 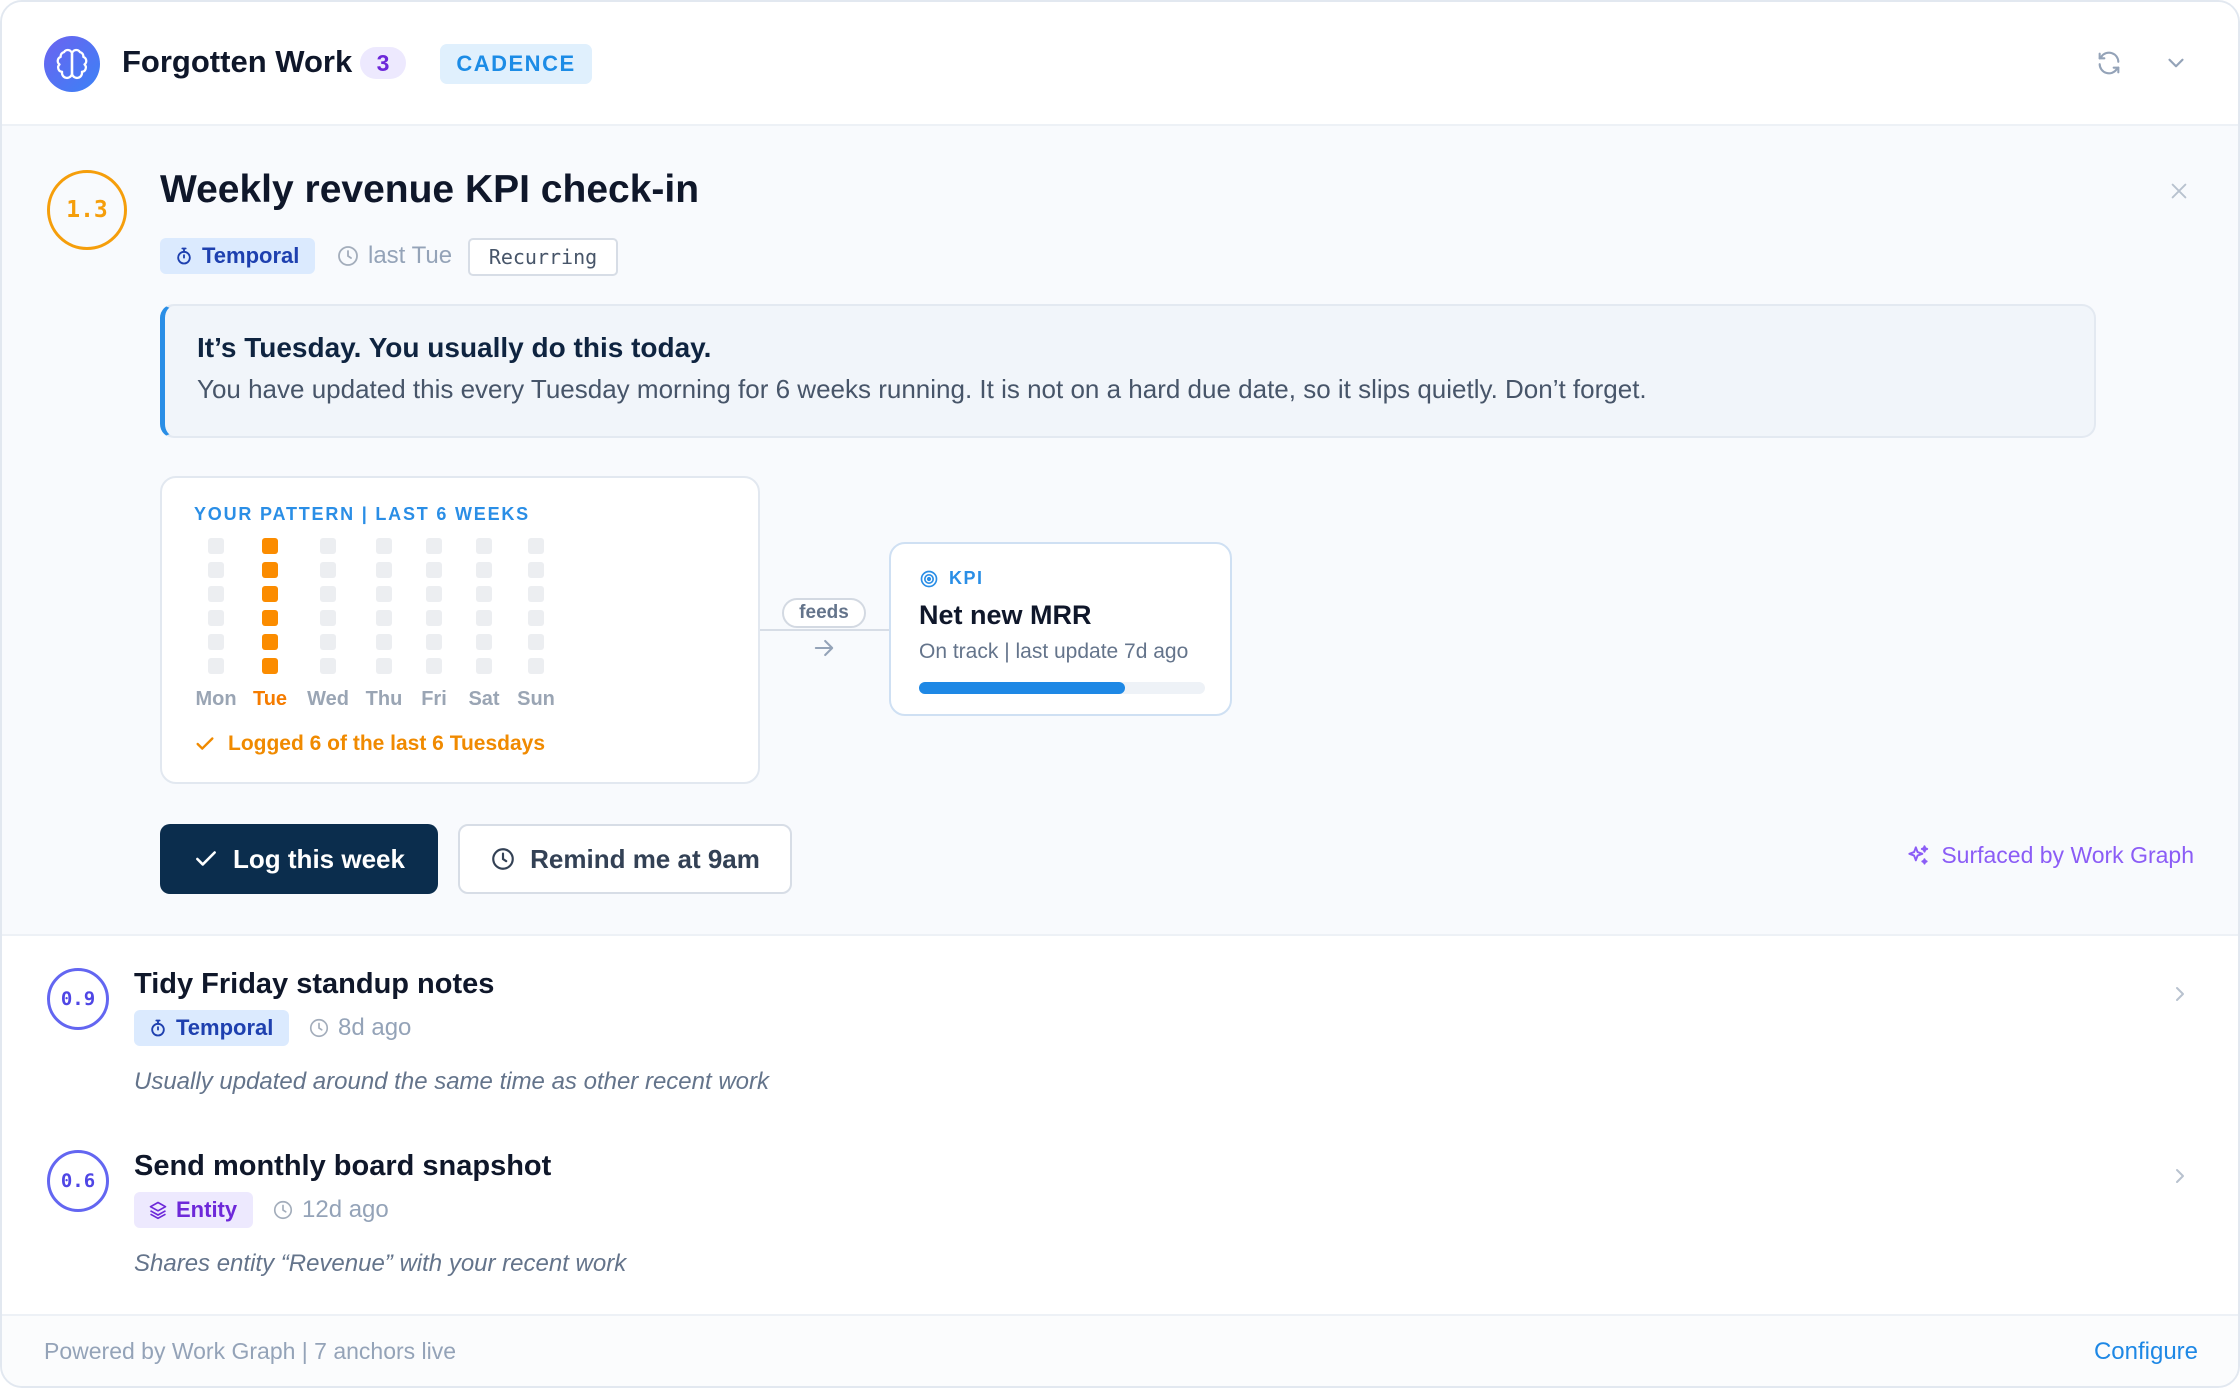 I want to click on last-activity: last Tue, so click(x=394, y=256).